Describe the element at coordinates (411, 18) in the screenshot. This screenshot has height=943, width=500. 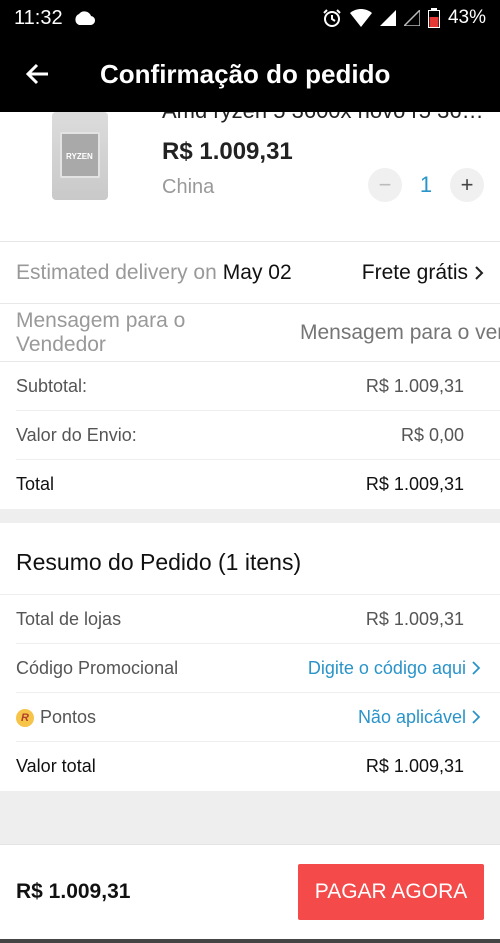
I see `signal-empty-icon` at that location.